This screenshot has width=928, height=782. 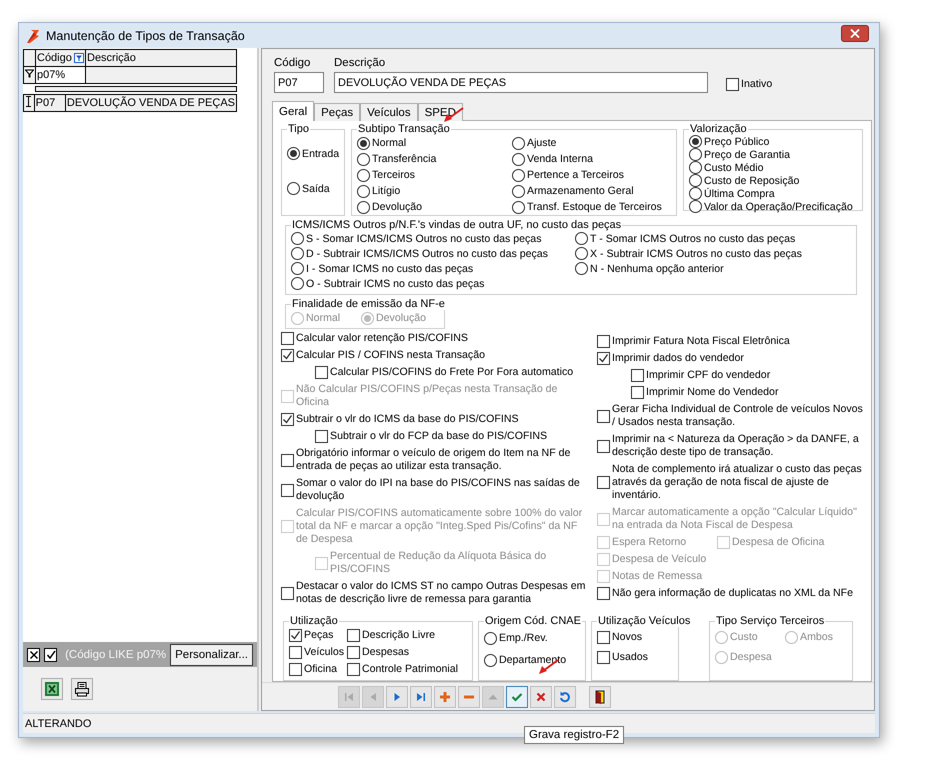 I want to click on radio-option: Devolução, so click(x=434, y=207).